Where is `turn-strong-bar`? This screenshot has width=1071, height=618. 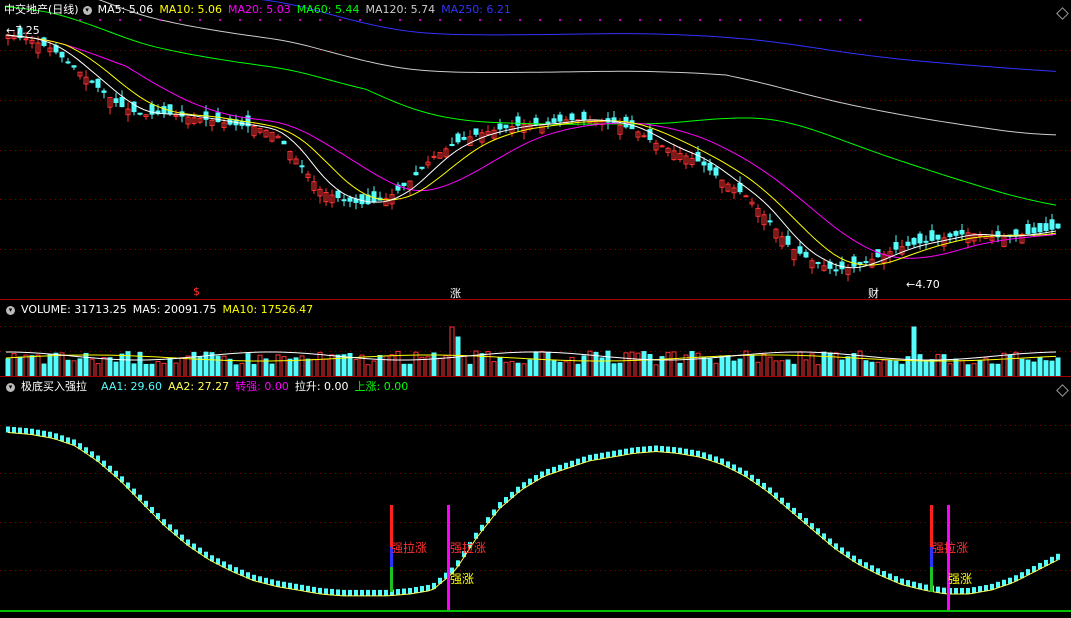 turn-strong-bar is located at coordinates (448, 557).